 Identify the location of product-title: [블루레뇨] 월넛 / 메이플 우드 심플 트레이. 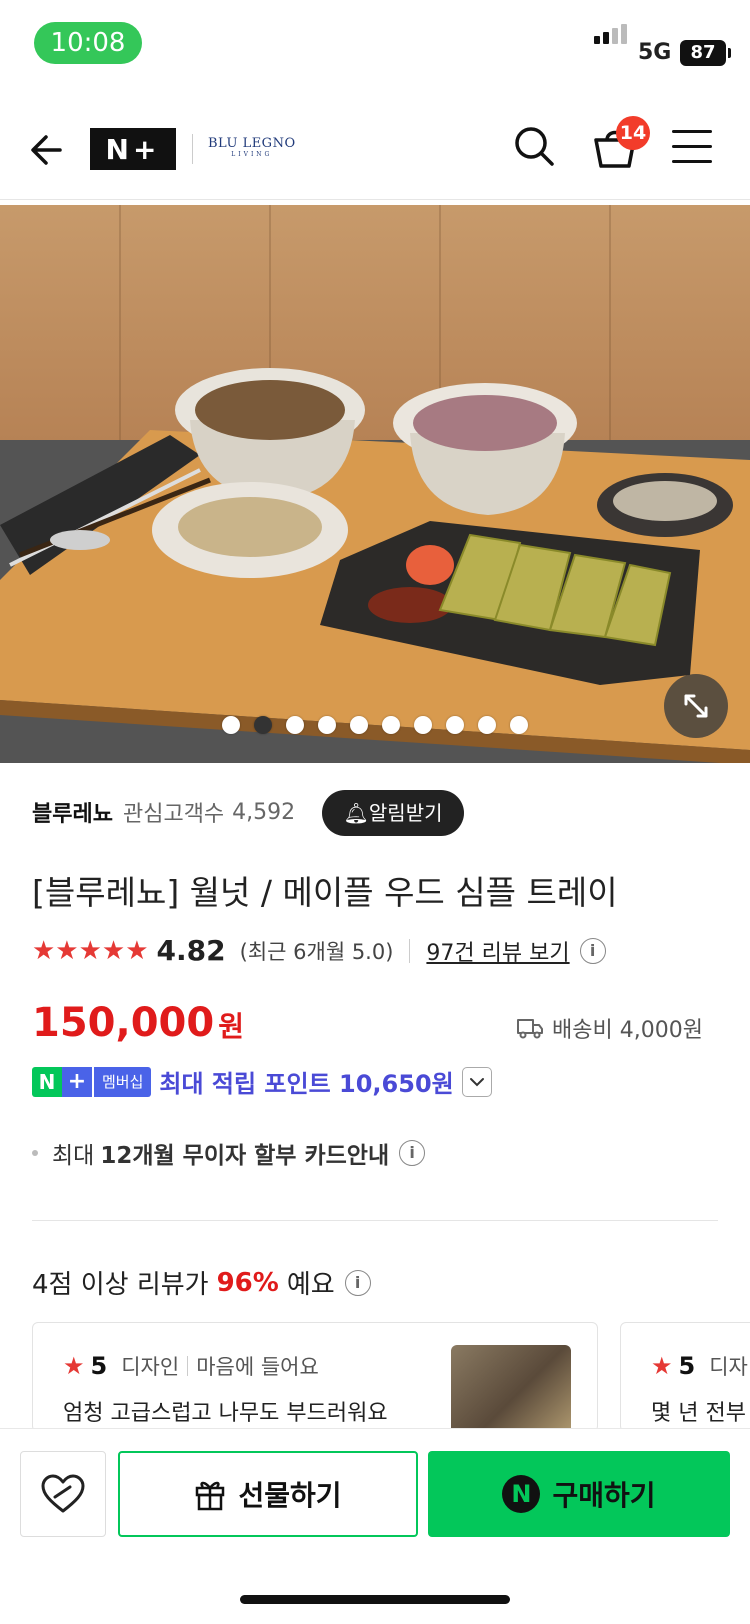
(325, 892).